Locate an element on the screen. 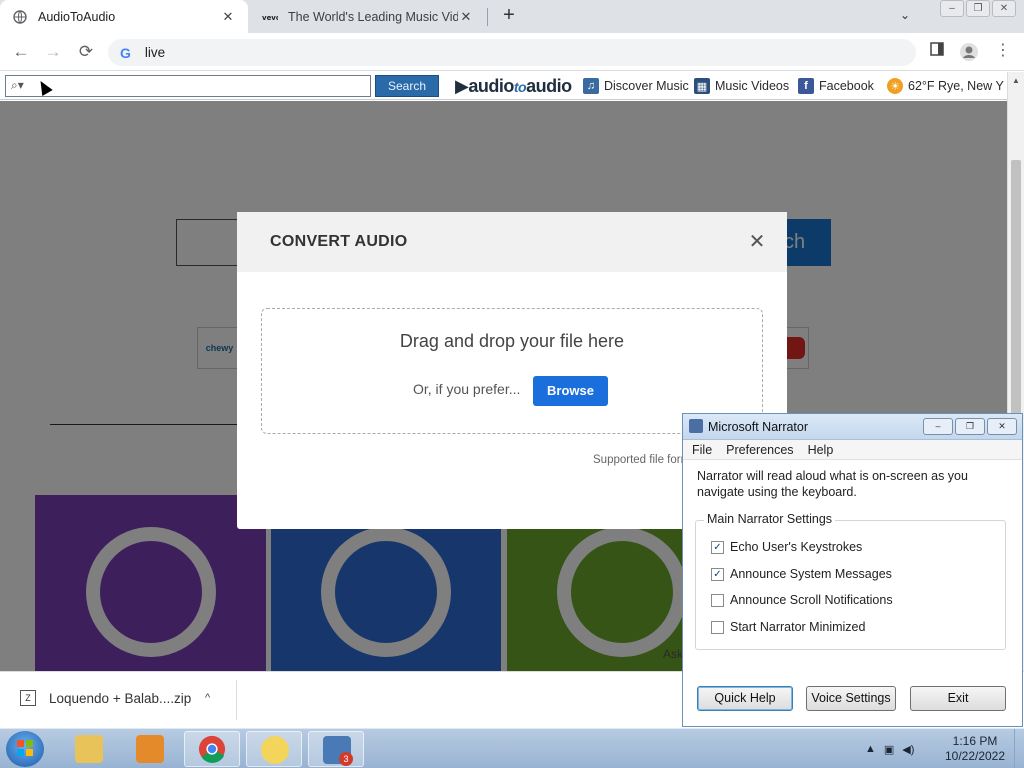 This screenshot has width=1024, height=768. system-clock: 1:16 PM 10/22/2022 is located at coordinates (975, 749).